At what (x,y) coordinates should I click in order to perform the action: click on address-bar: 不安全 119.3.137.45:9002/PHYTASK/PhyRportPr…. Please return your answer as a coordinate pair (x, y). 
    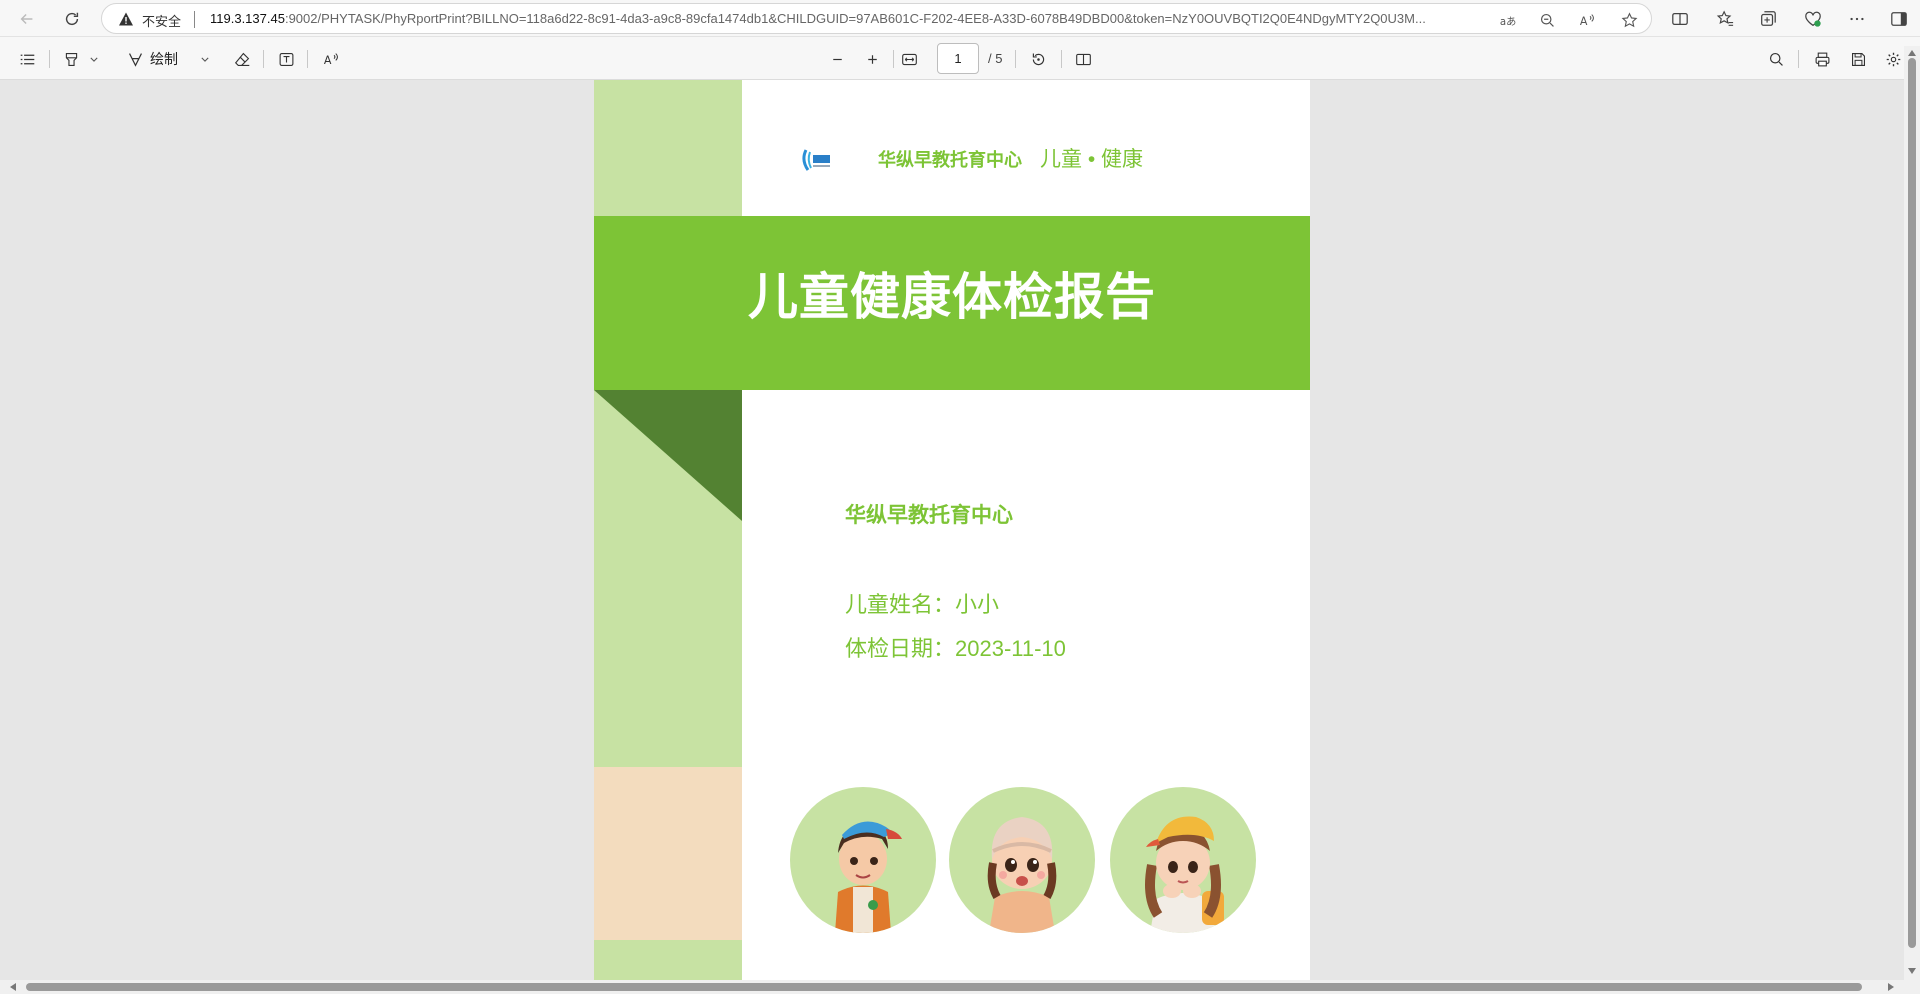
    Looking at the image, I should click on (876, 18).